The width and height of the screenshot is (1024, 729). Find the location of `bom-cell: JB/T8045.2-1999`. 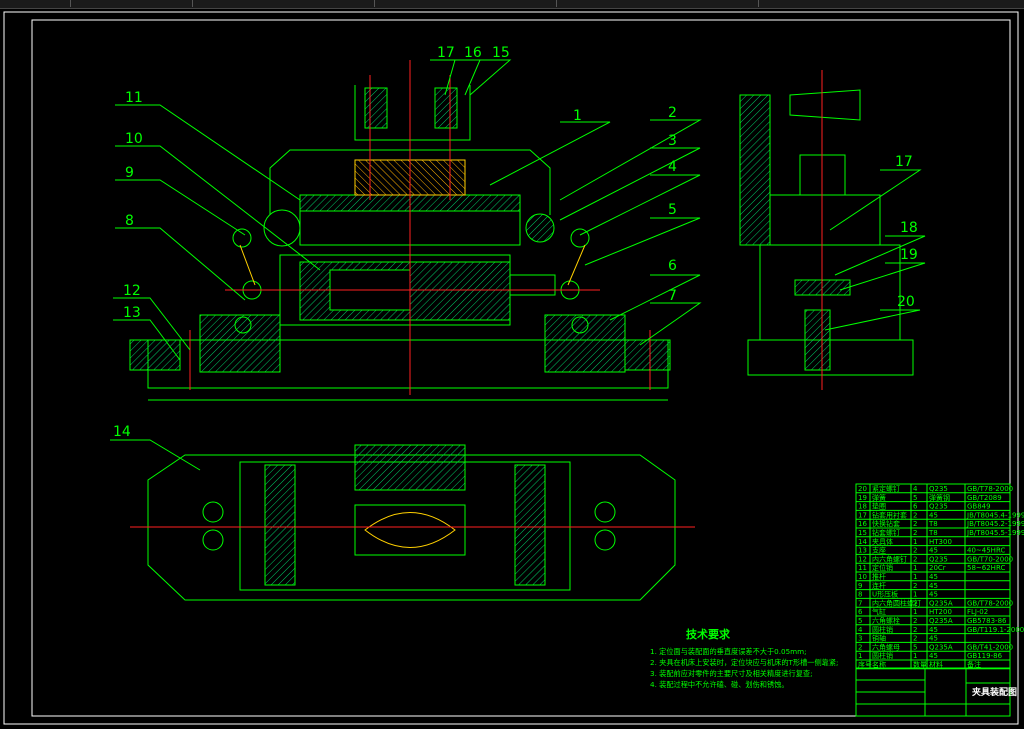

bom-cell: JB/T8045.2-1999 is located at coordinates (995, 524).